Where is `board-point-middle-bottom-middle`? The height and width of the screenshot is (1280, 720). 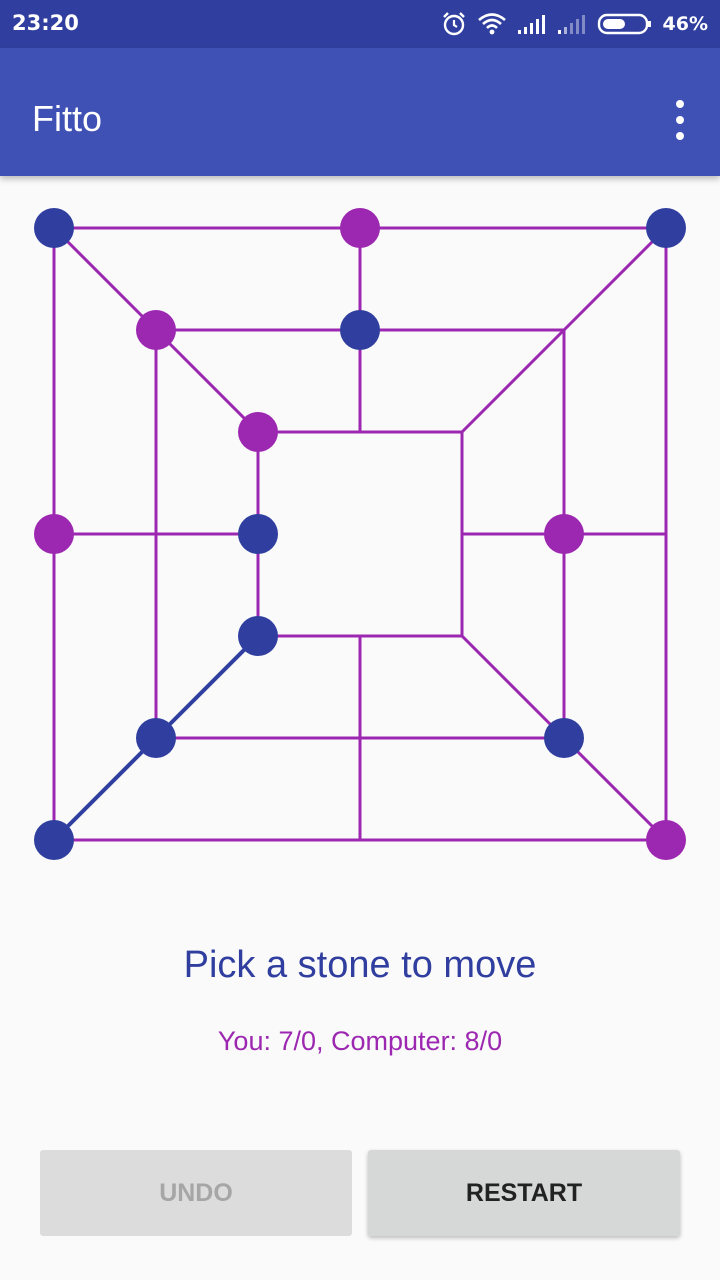
board-point-middle-bottom-middle is located at coordinates (360, 738).